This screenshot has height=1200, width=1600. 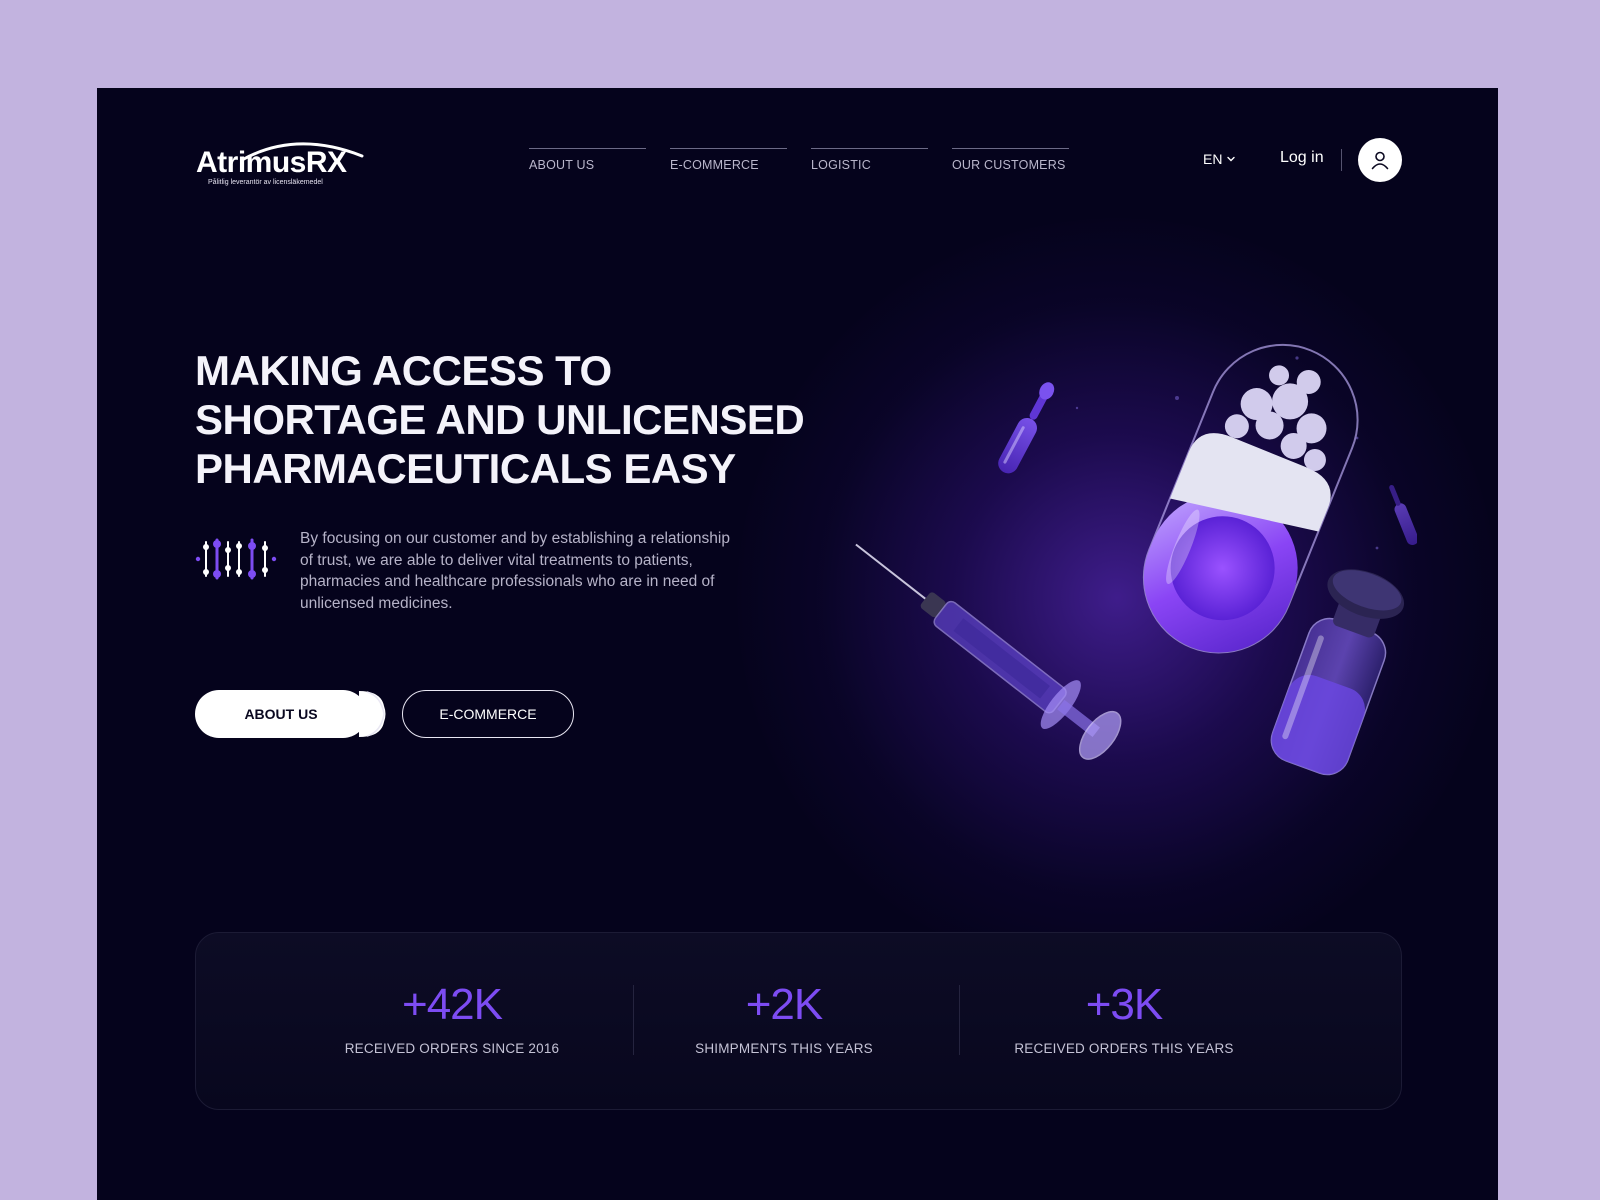 What do you see at coordinates (1026, 428) in the screenshot?
I see `ampoule-left` at bounding box center [1026, 428].